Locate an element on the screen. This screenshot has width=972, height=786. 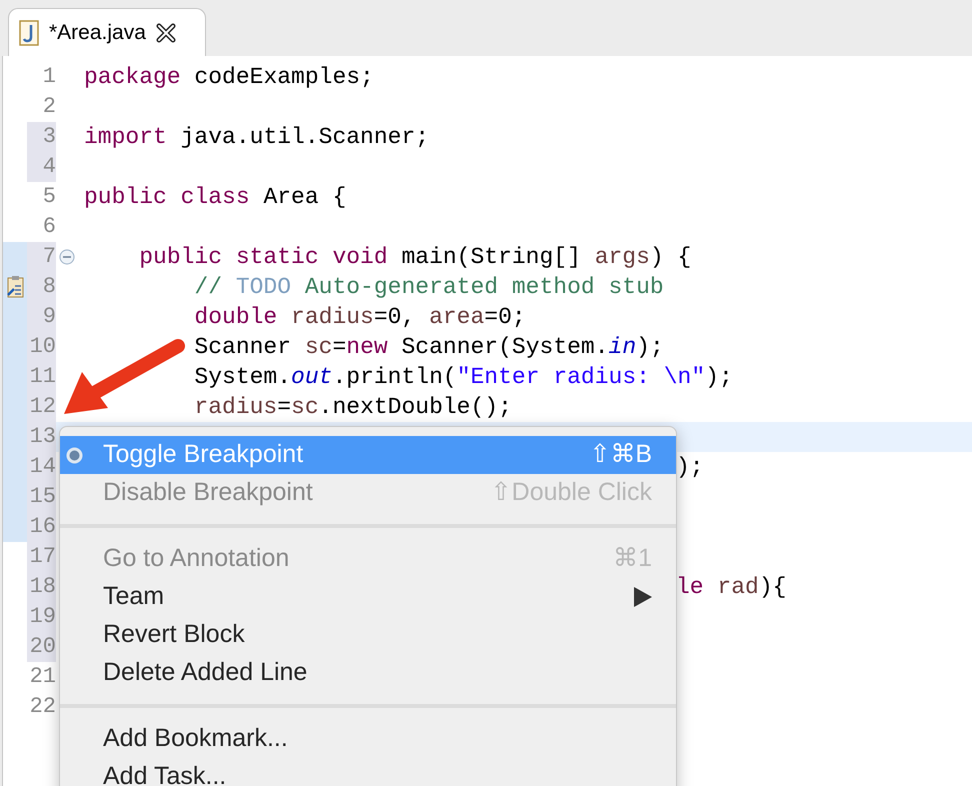
code-line: radius=sc.nextDouble(); is located at coordinates (352, 407).